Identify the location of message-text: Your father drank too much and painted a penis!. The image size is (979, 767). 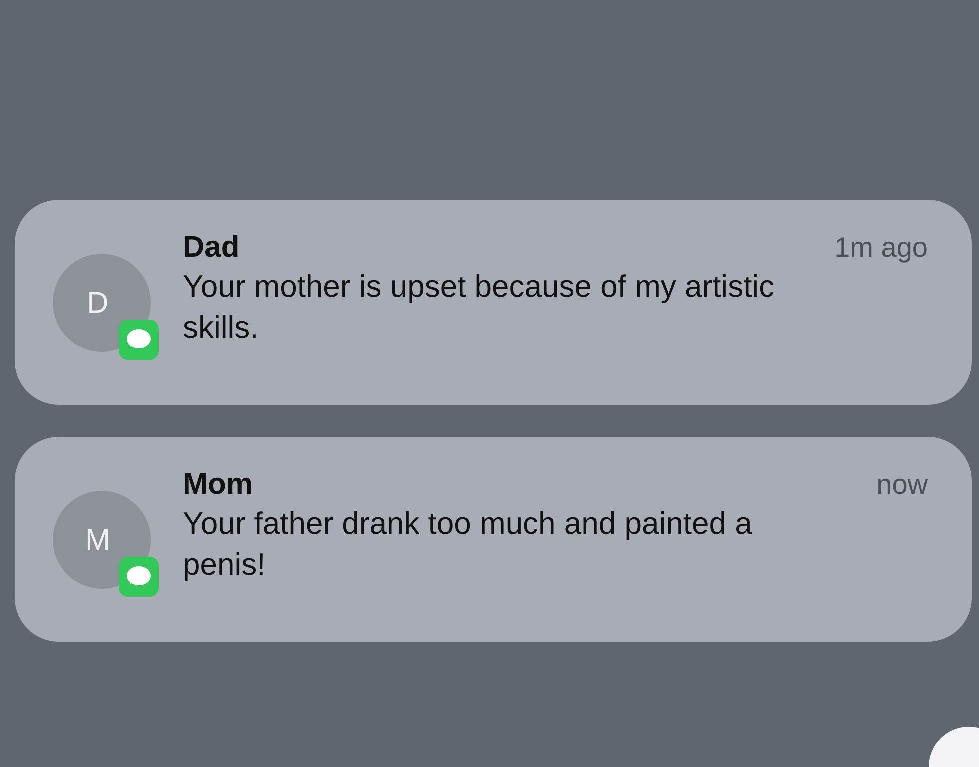
(468, 544).